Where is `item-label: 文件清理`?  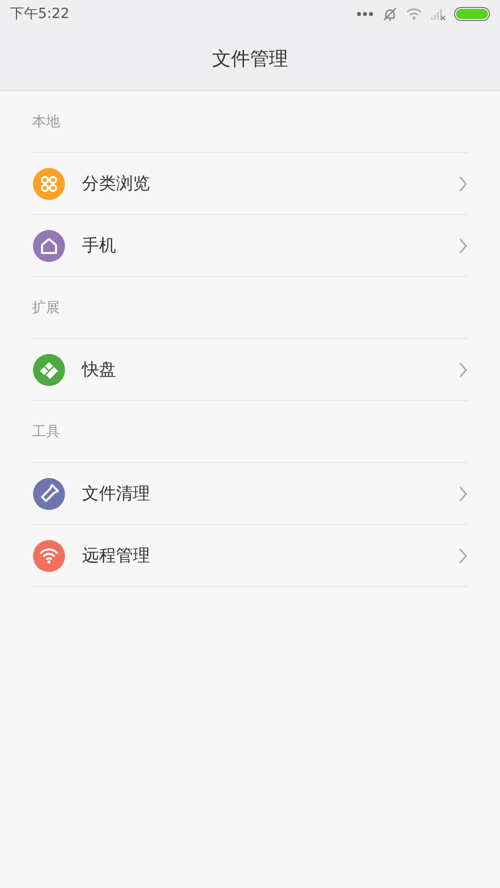
item-label: 文件清理 is located at coordinates (116, 494).